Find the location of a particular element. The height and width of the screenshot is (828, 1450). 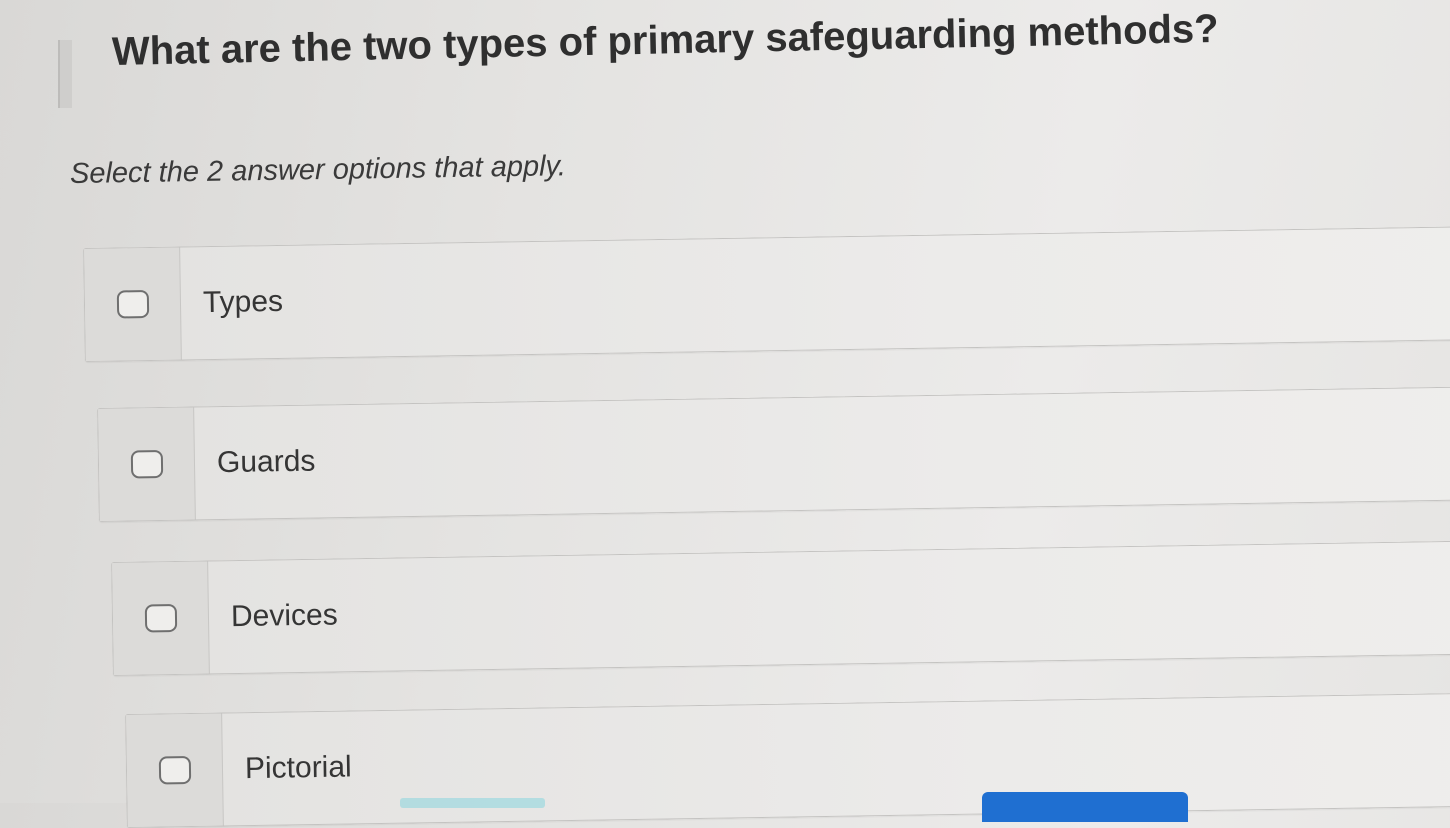

bottom-tab-indicator is located at coordinates (472, 803).